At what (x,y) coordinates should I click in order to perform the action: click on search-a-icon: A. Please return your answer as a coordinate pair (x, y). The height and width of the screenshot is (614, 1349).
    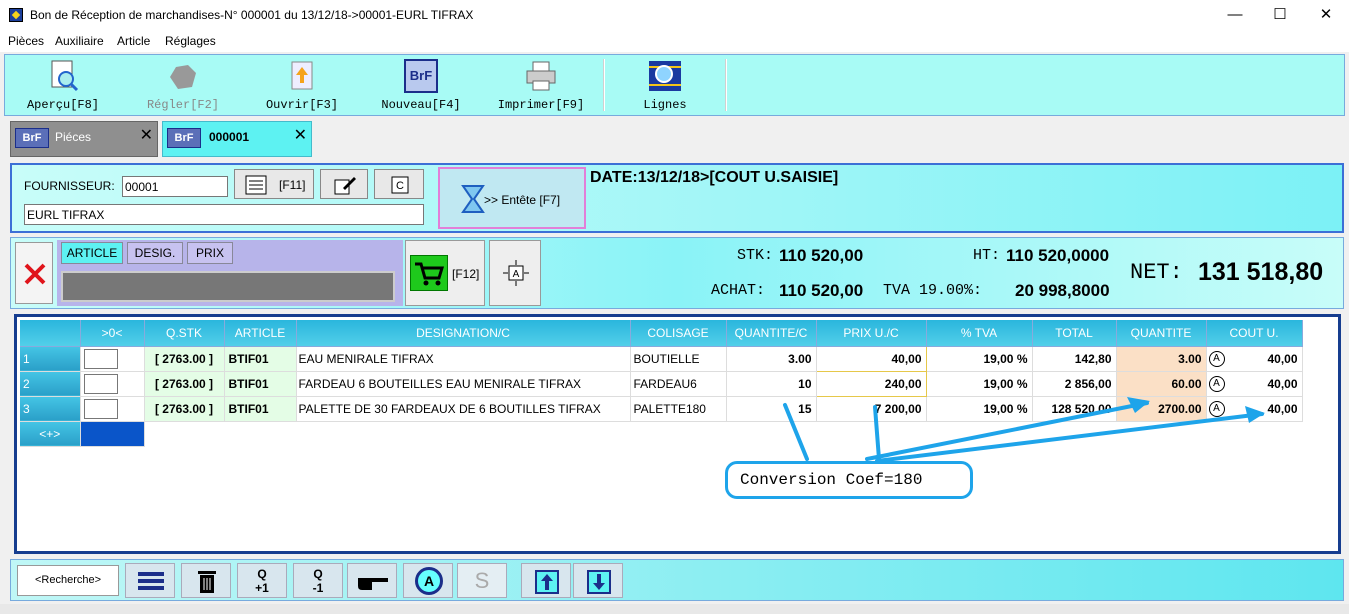
    Looking at the image, I should click on (429, 581).